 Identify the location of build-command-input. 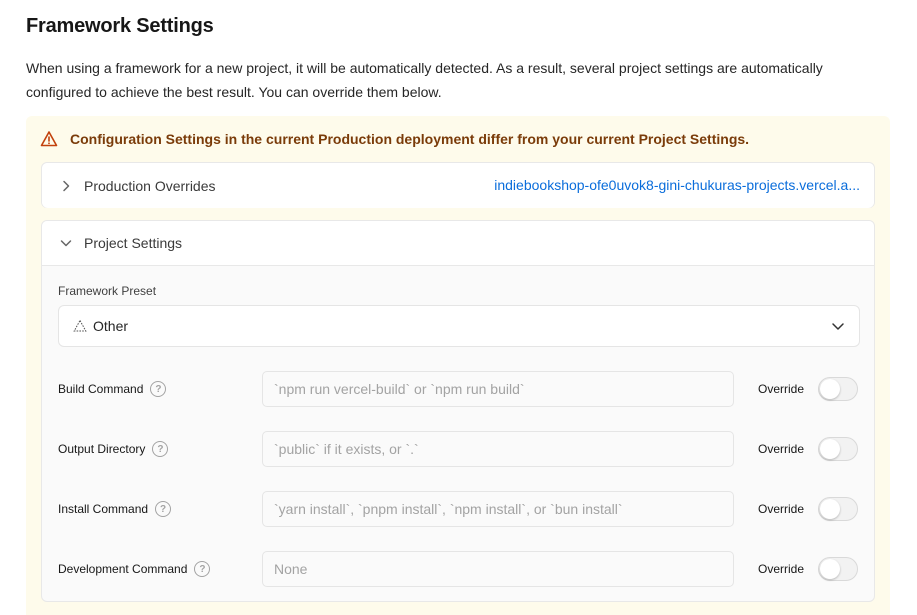
(498, 389).